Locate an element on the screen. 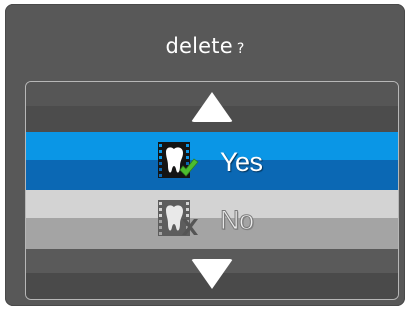 The height and width of the screenshot is (309, 411). triangle-up-icon is located at coordinates (212, 107).